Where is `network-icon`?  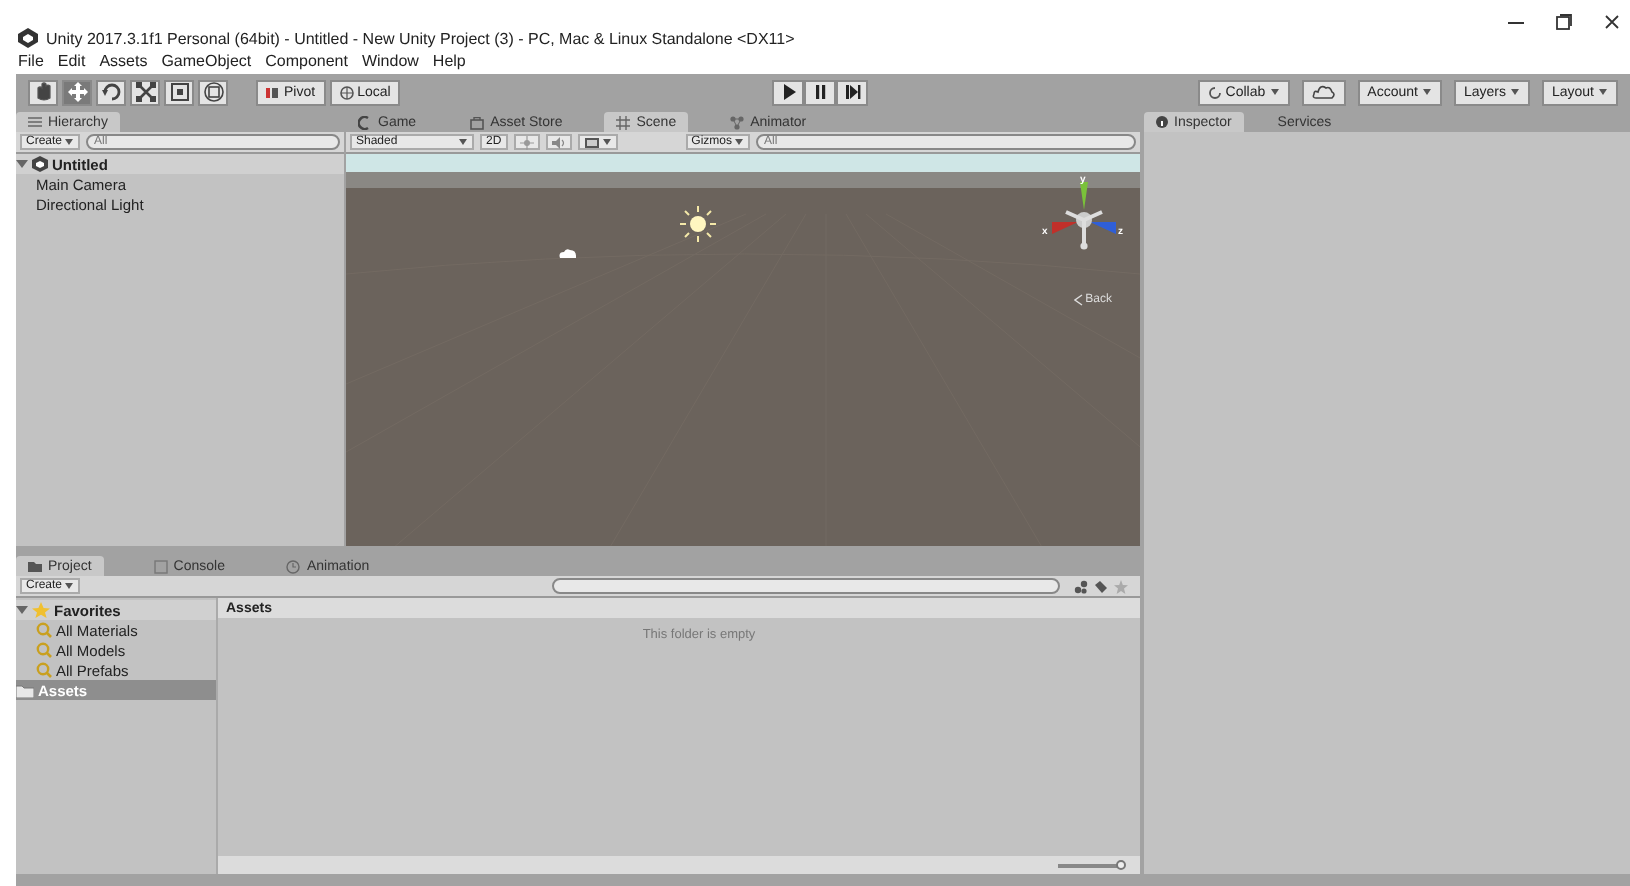 network-icon is located at coordinates (737, 122).